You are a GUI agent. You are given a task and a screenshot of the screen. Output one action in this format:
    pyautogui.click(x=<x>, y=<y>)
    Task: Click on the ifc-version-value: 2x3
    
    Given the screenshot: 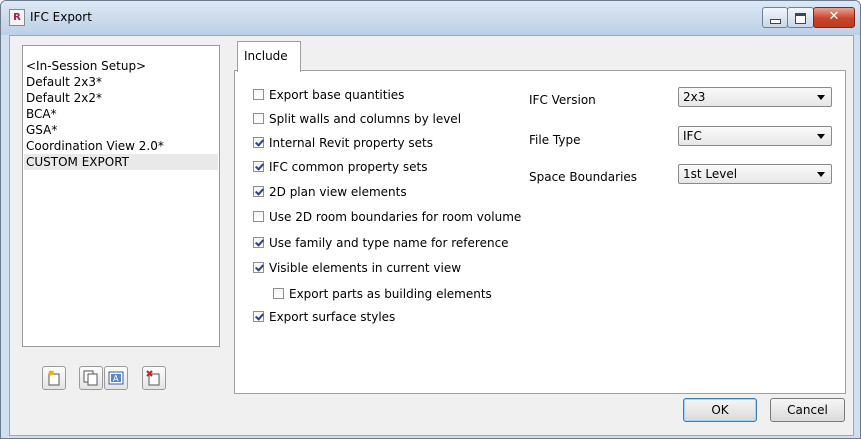 What is the action you would take?
    pyautogui.click(x=694, y=97)
    